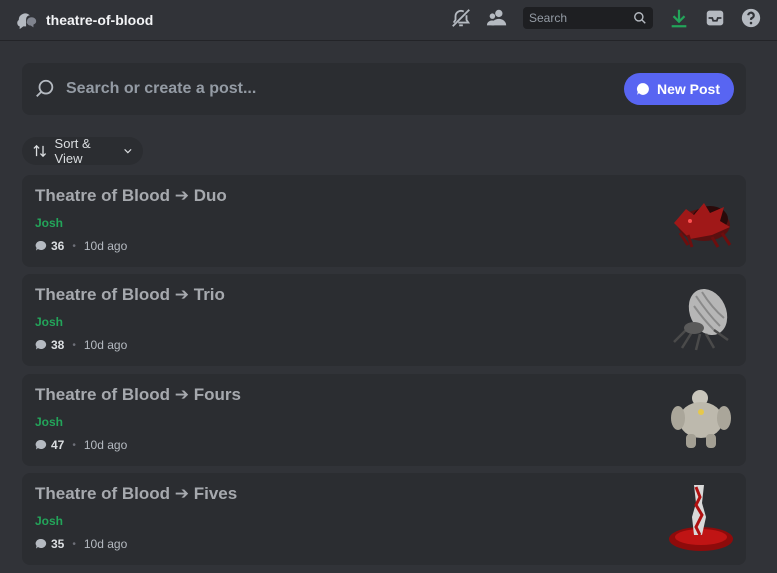 The height and width of the screenshot is (573, 777). Describe the element at coordinates (497, 18) in the screenshot. I see `member-list-icon` at that location.